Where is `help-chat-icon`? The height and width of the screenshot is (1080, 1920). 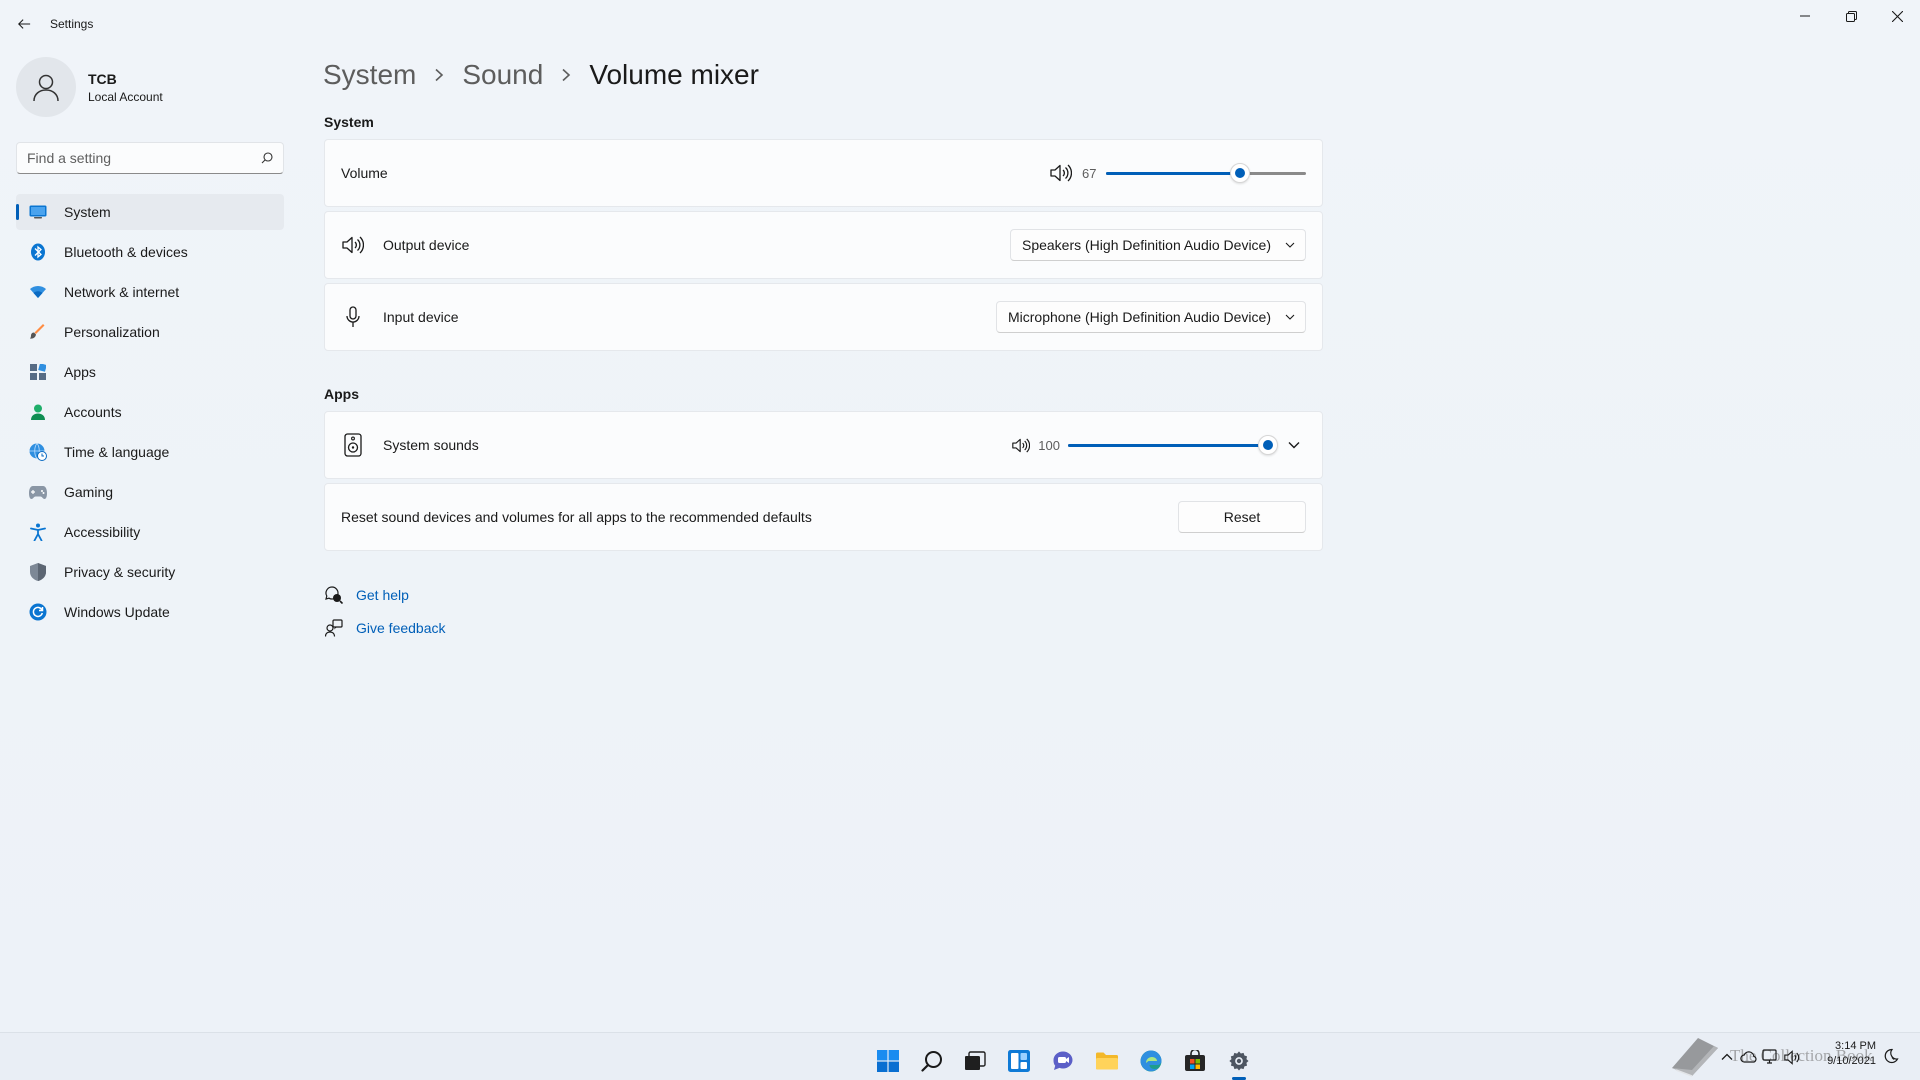
help-chat-icon is located at coordinates (334, 595).